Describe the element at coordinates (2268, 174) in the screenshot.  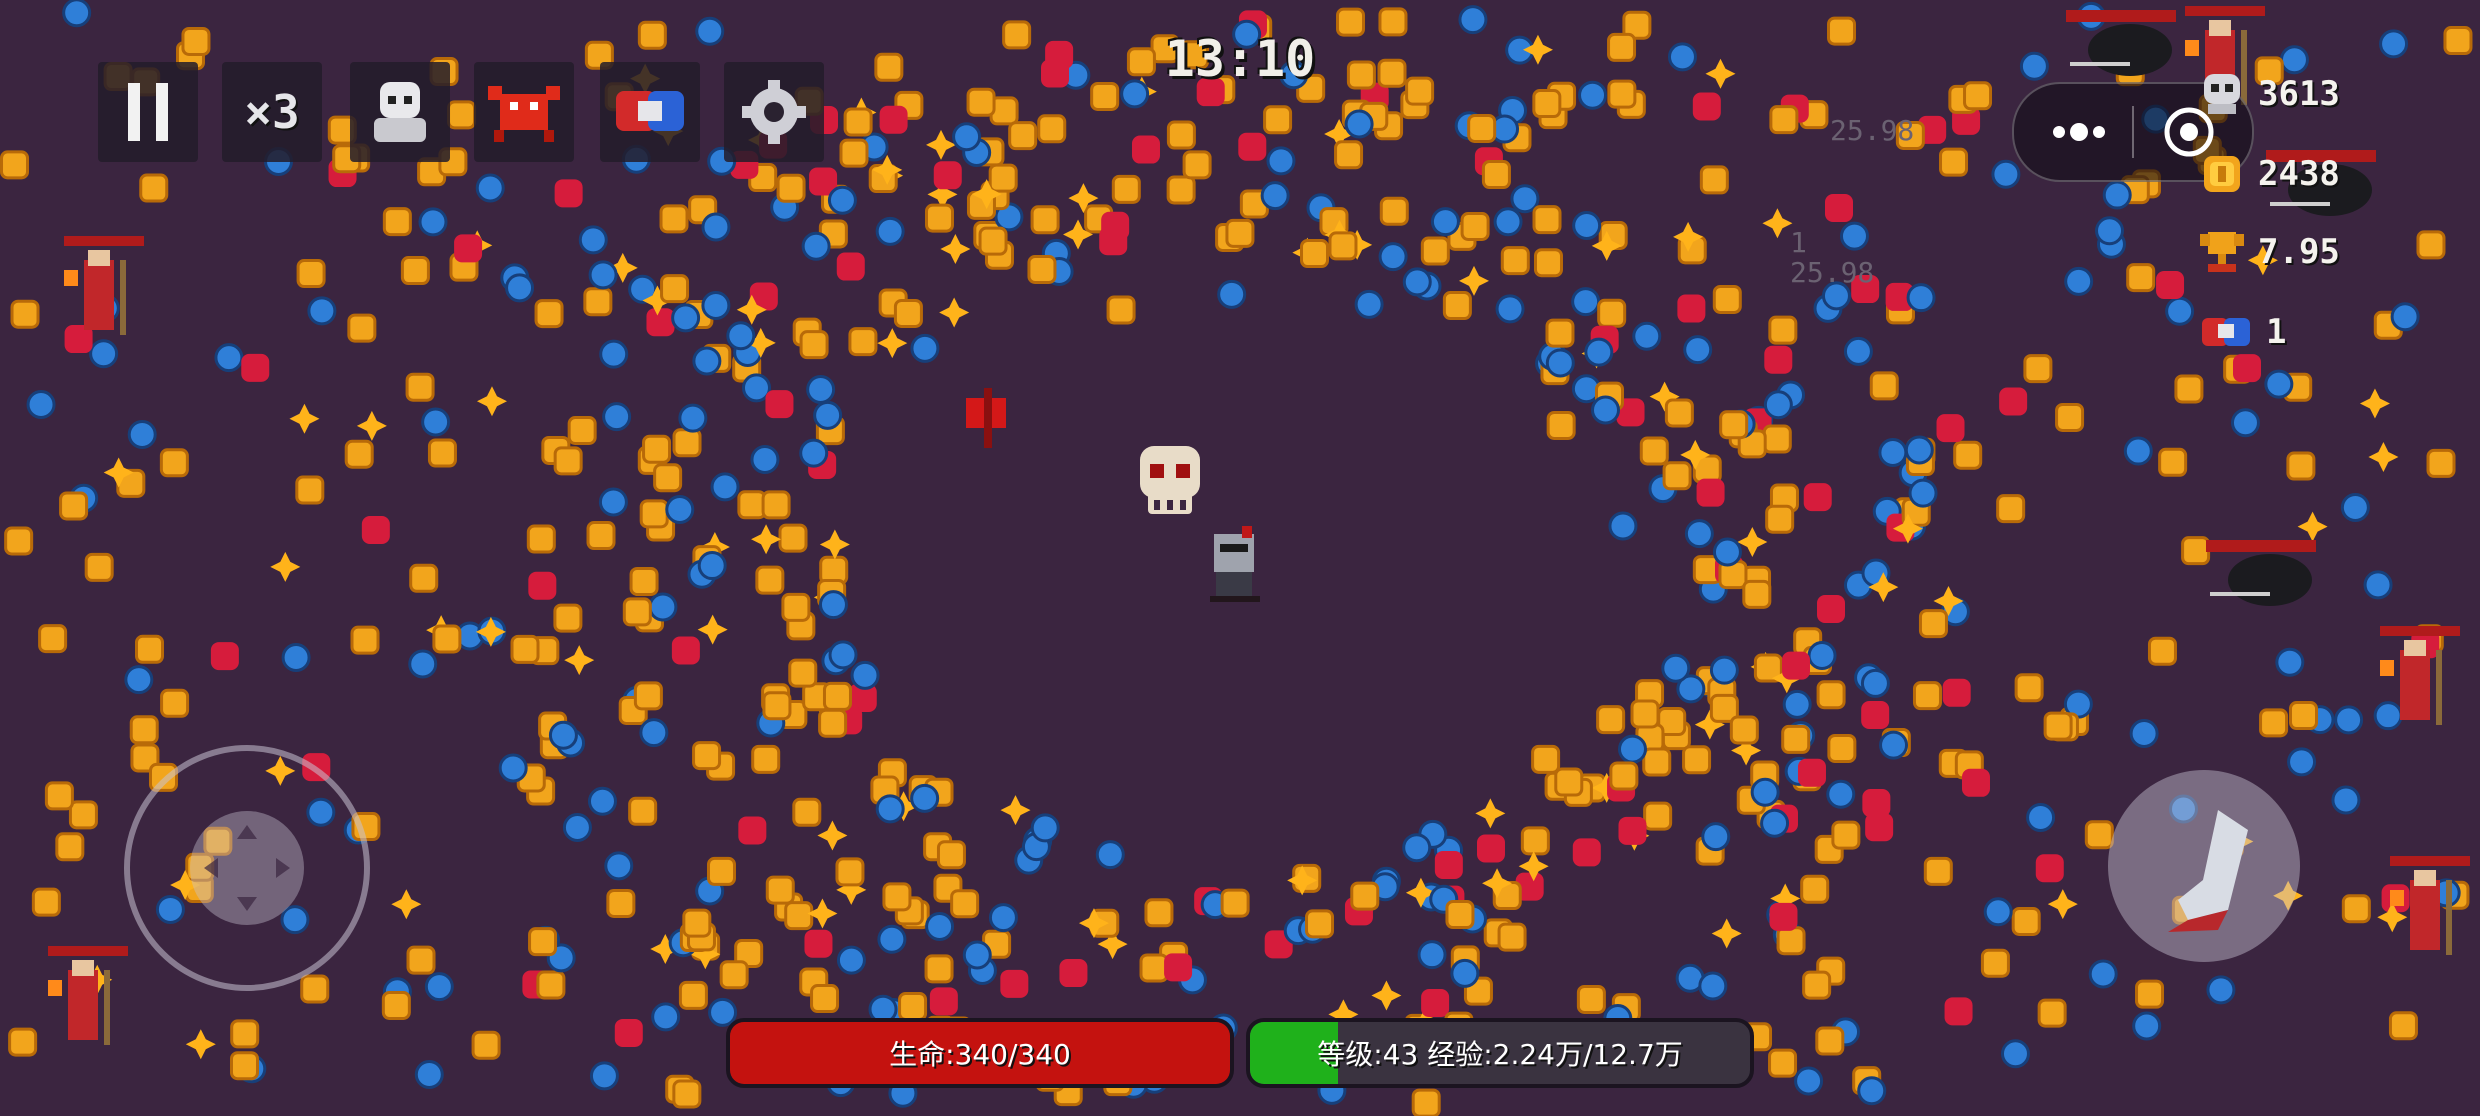
I see `gold-stat: 2438` at that location.